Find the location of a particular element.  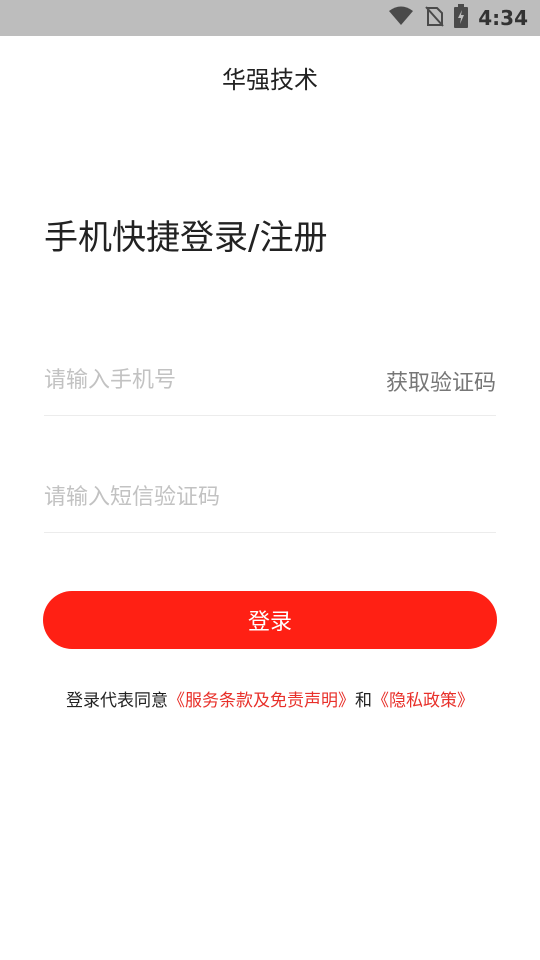

agreement-conjunction: 和 is located at coordinates (363, 701).